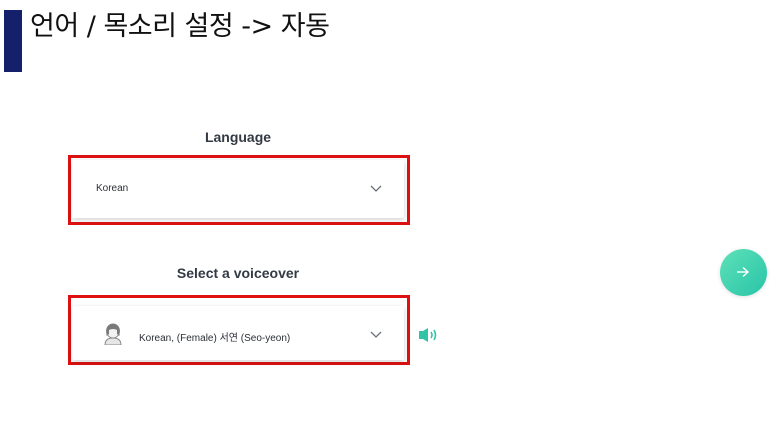  What do you see at coordinates (238, 137) in the screenshot?
I see `language-label: Language` at bounding box center [238, 137].